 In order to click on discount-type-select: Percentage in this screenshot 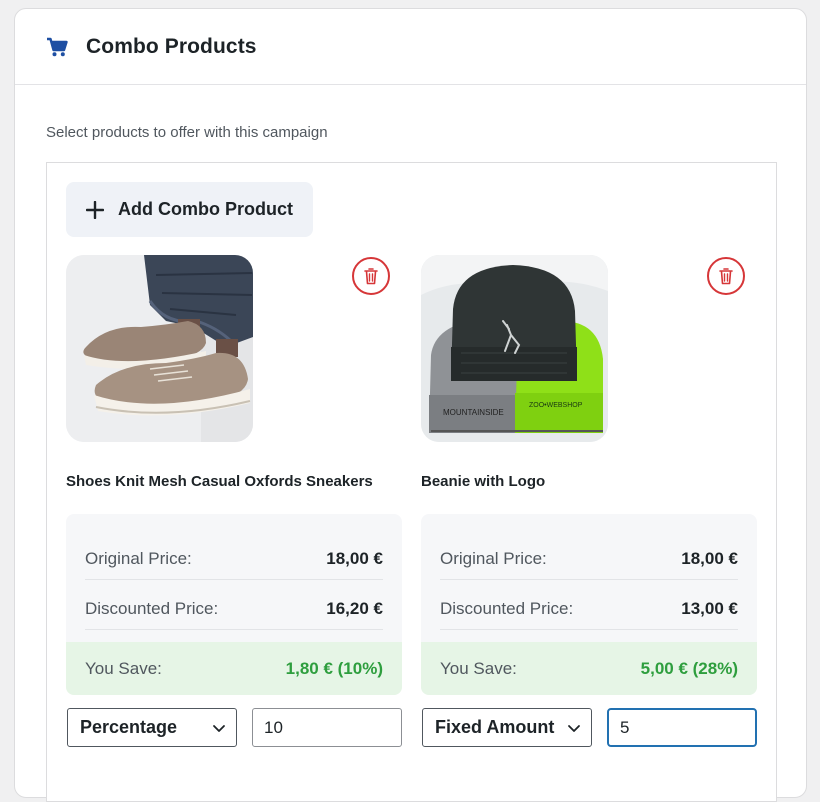, I will do `click(152, 727)`.